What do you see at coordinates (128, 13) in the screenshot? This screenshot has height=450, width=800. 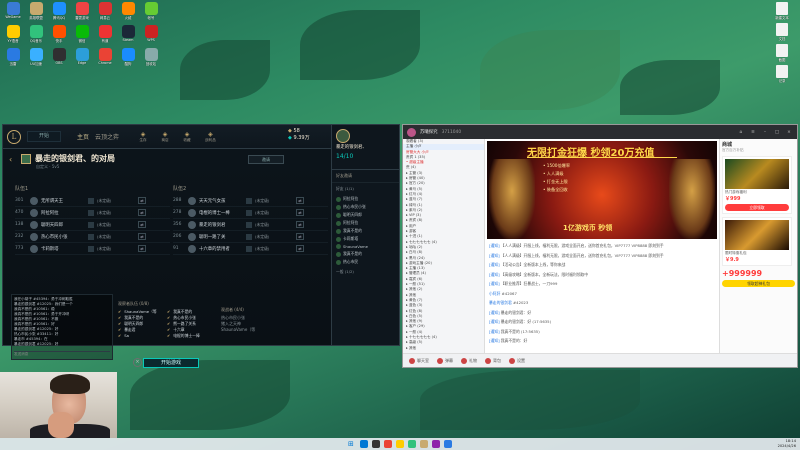 I see `desktop-shortcut: 火绒` at bounding box center [128, 13].